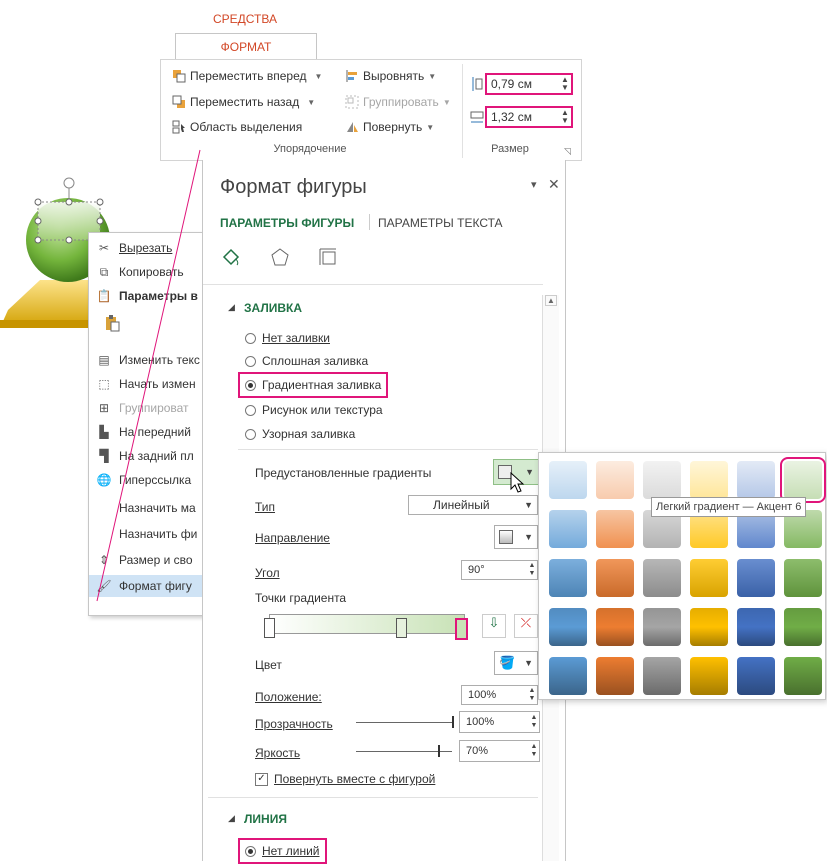  I want to click on transparency-spinner: 100% ▲ ▼, so click(499, 722).